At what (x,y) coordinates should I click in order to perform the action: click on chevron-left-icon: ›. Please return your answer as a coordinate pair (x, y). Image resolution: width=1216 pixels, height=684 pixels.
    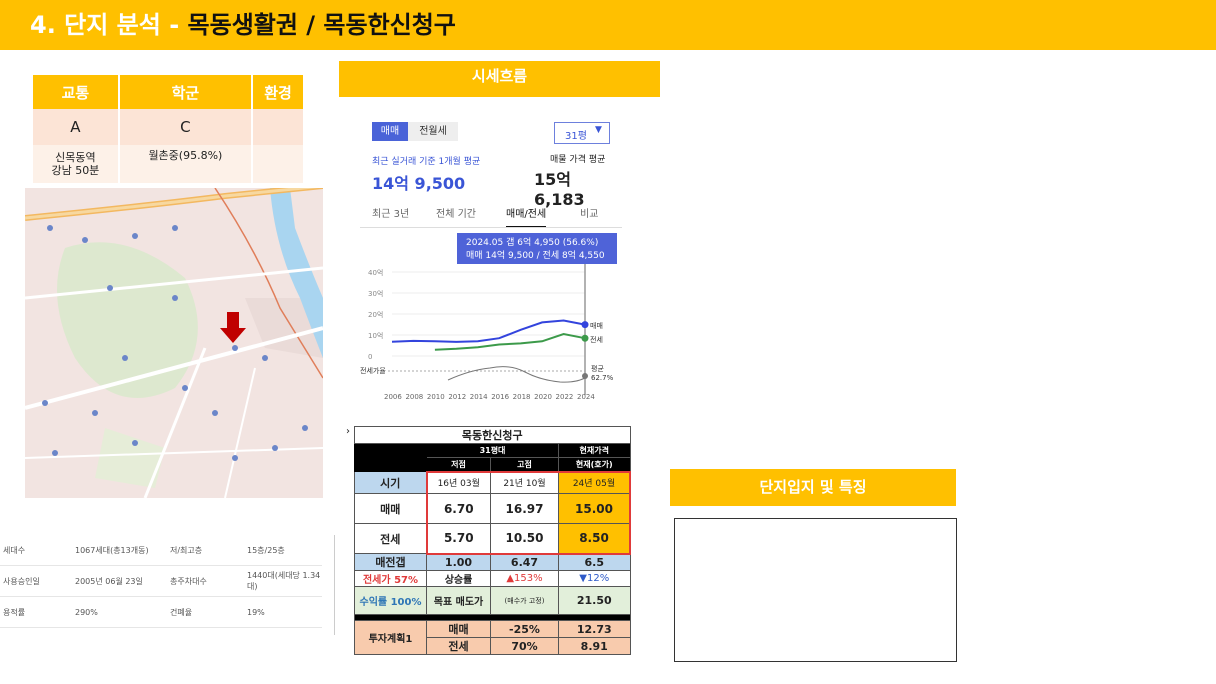
    Looking at the image, I should click on (348, 431).